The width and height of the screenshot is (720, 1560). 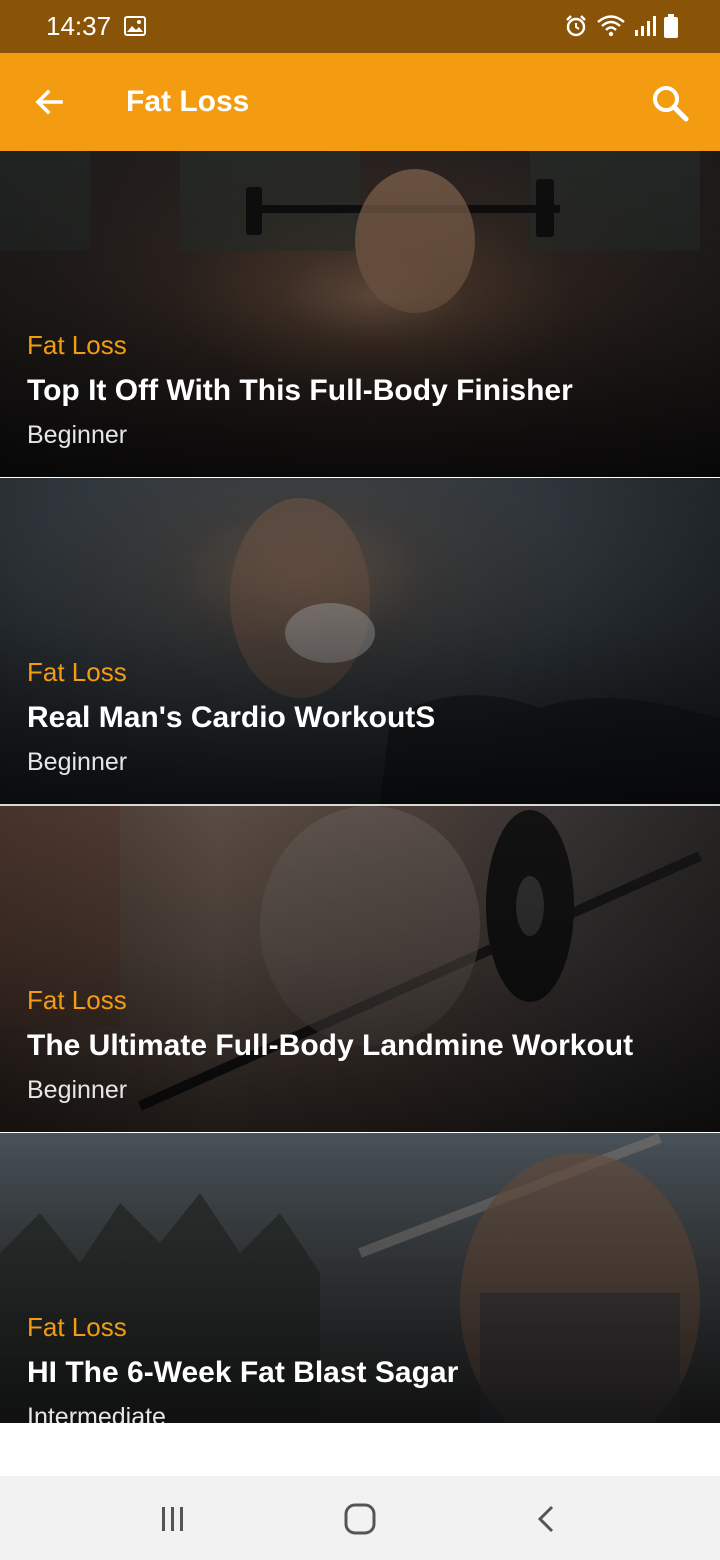 What do you see at coordinates (360, 26) in the screenshot?
I see `status-bar: 14:37` at bounding box center [360, 26].